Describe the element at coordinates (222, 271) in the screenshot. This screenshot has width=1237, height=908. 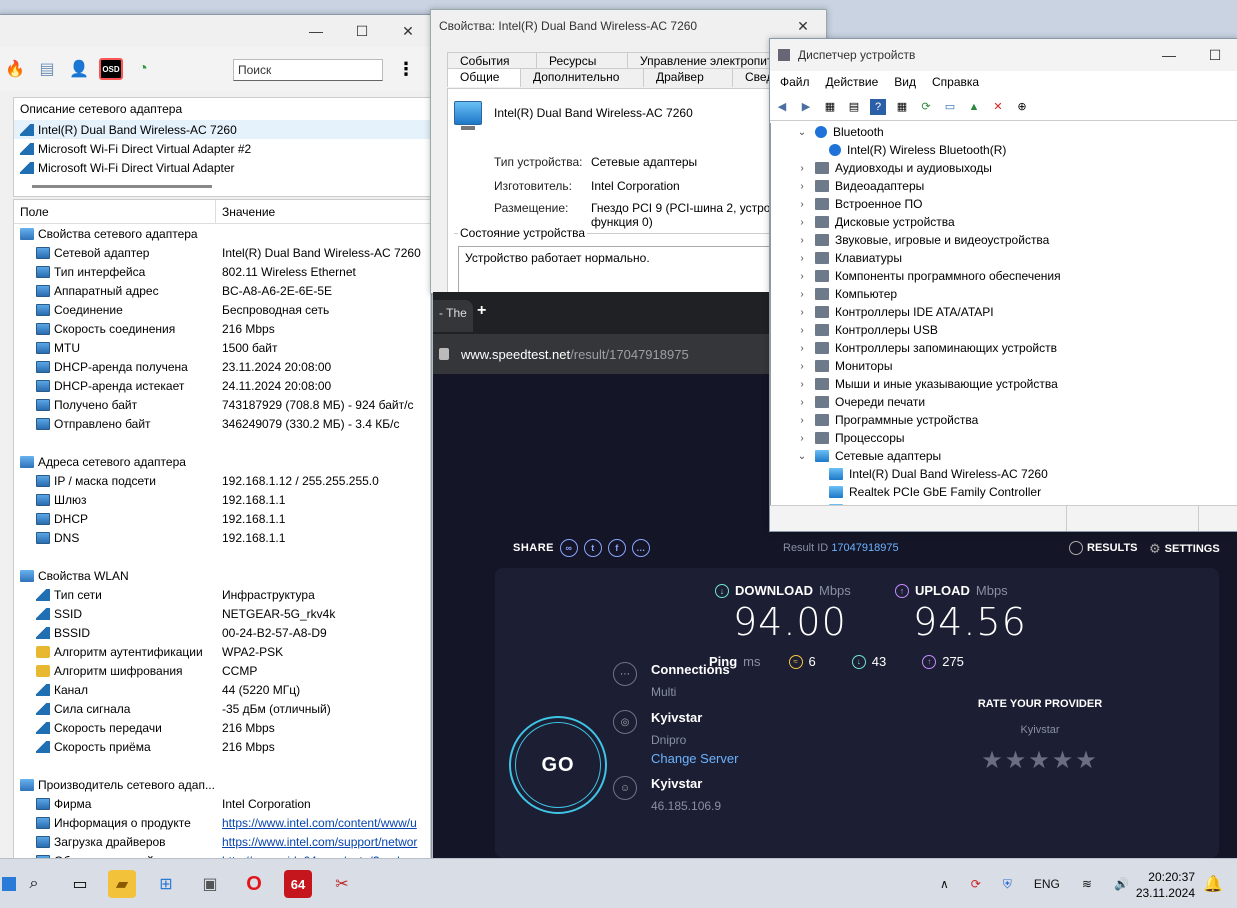
I see `table-row: Тип интерфейса 802.11 Wireless Ethernet` at that location.